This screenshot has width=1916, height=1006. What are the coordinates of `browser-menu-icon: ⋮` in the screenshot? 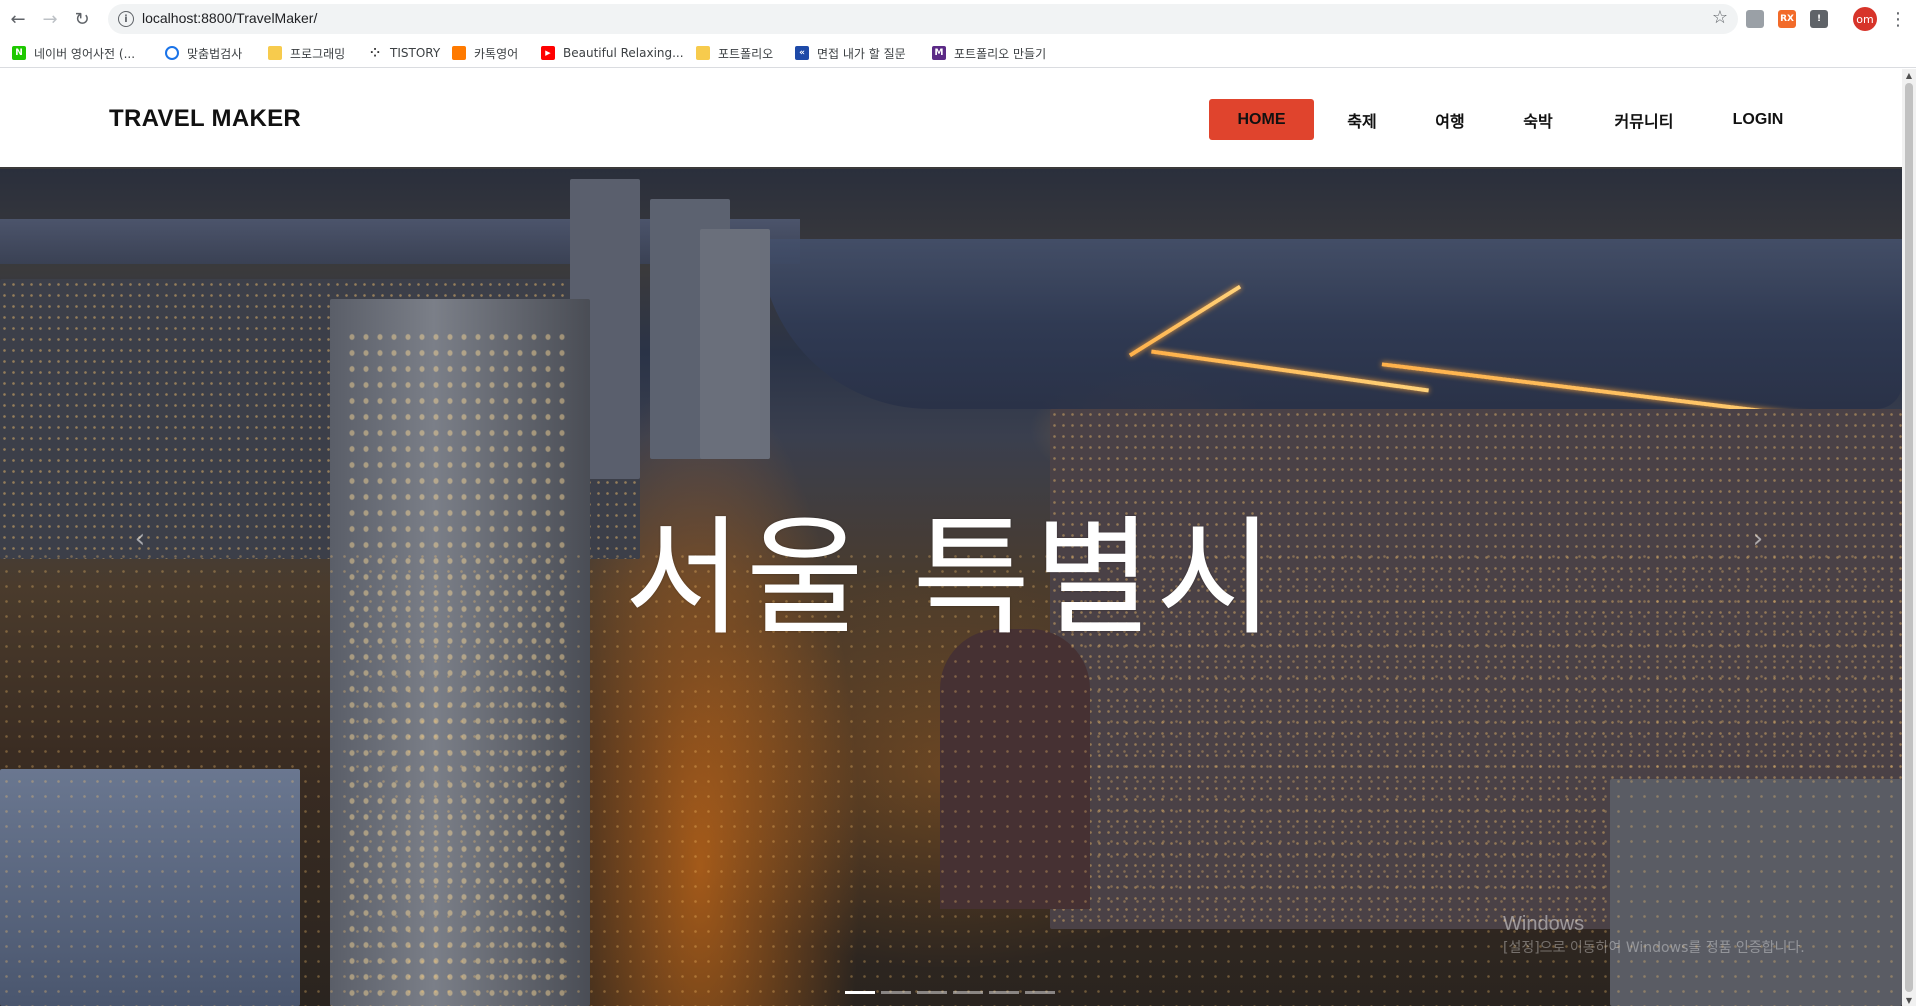 It's located at (1898, 19).